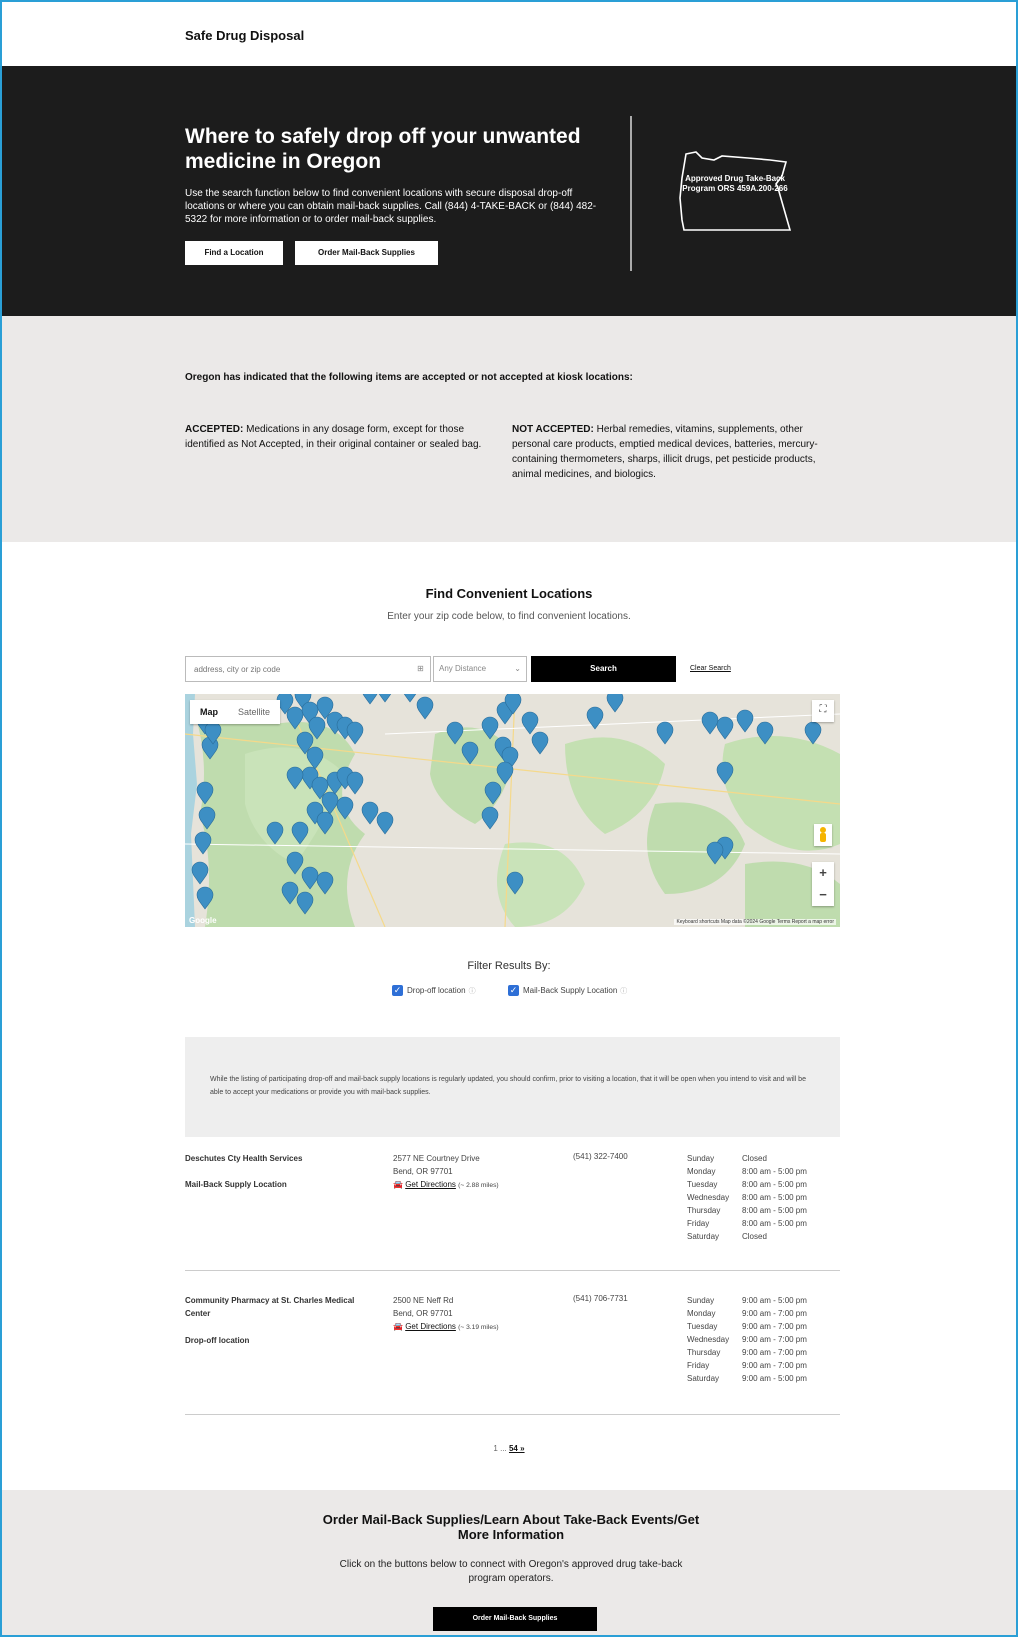  I want to click on order-mailback-button: Order Mail-Back Supplies, so click(366, 253).